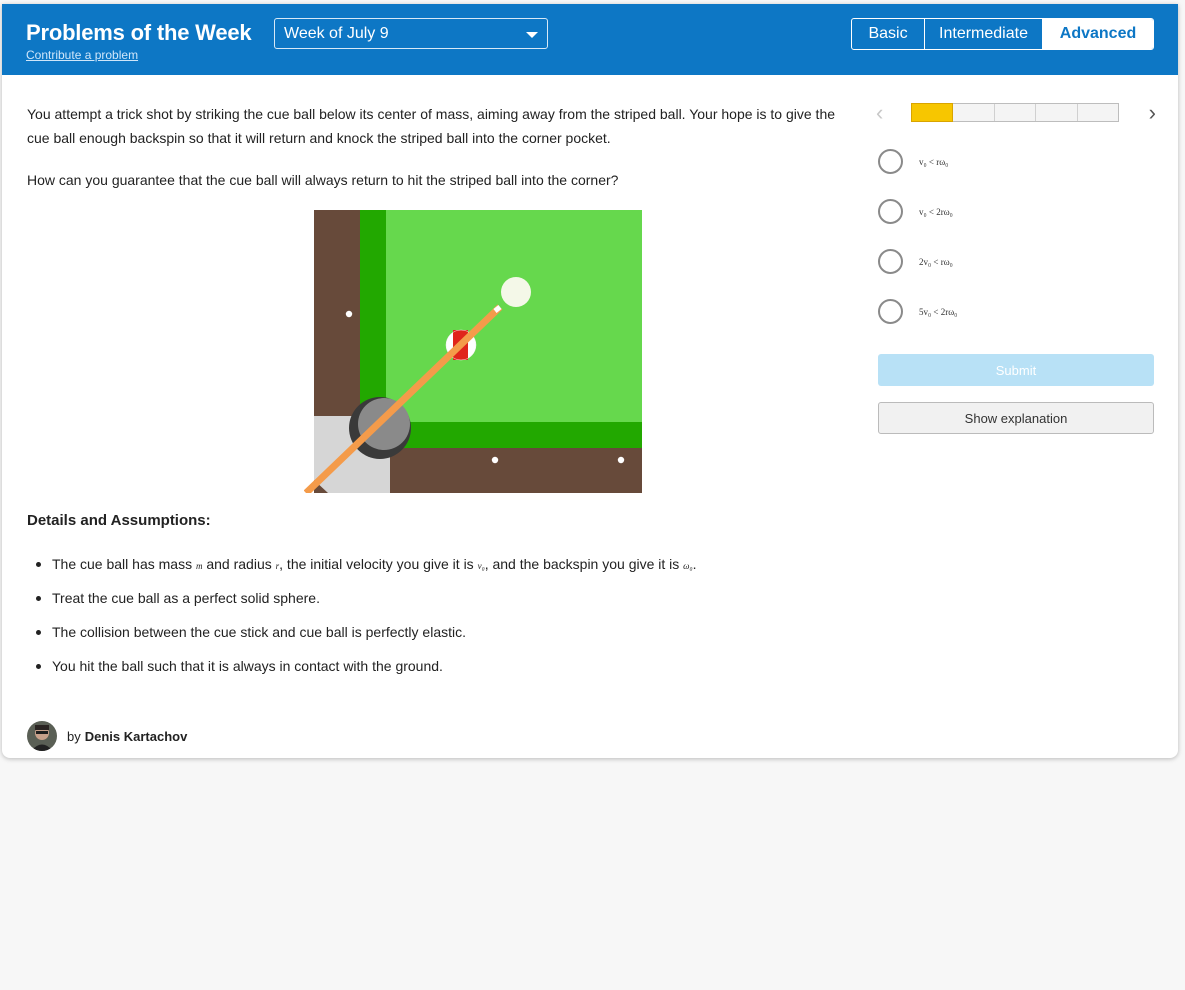 The image size is (1185, 990). I want to click on answer-choice: v₀ < rω₀, so click(917, 174).